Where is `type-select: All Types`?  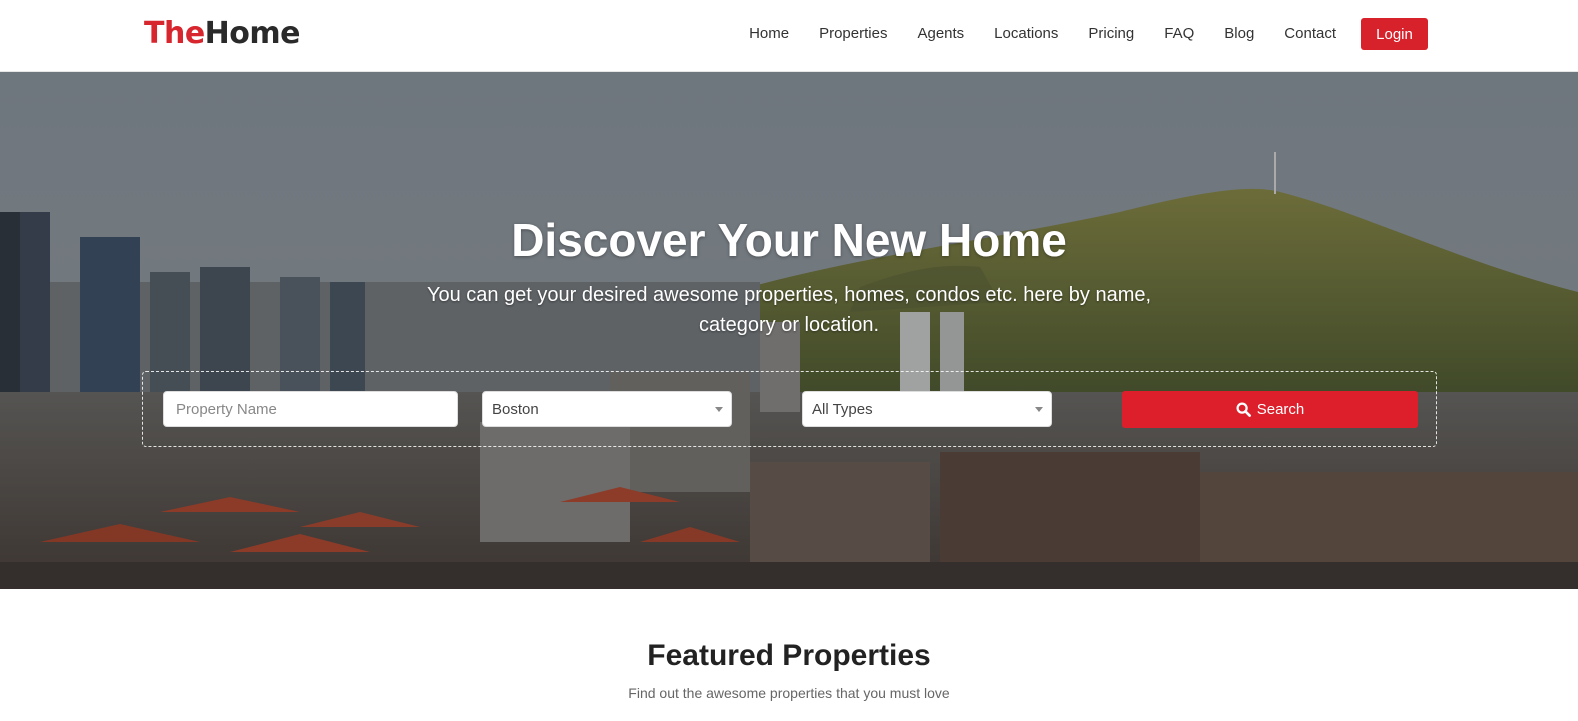
type-select: All Types is located at coordinates (927, 409).